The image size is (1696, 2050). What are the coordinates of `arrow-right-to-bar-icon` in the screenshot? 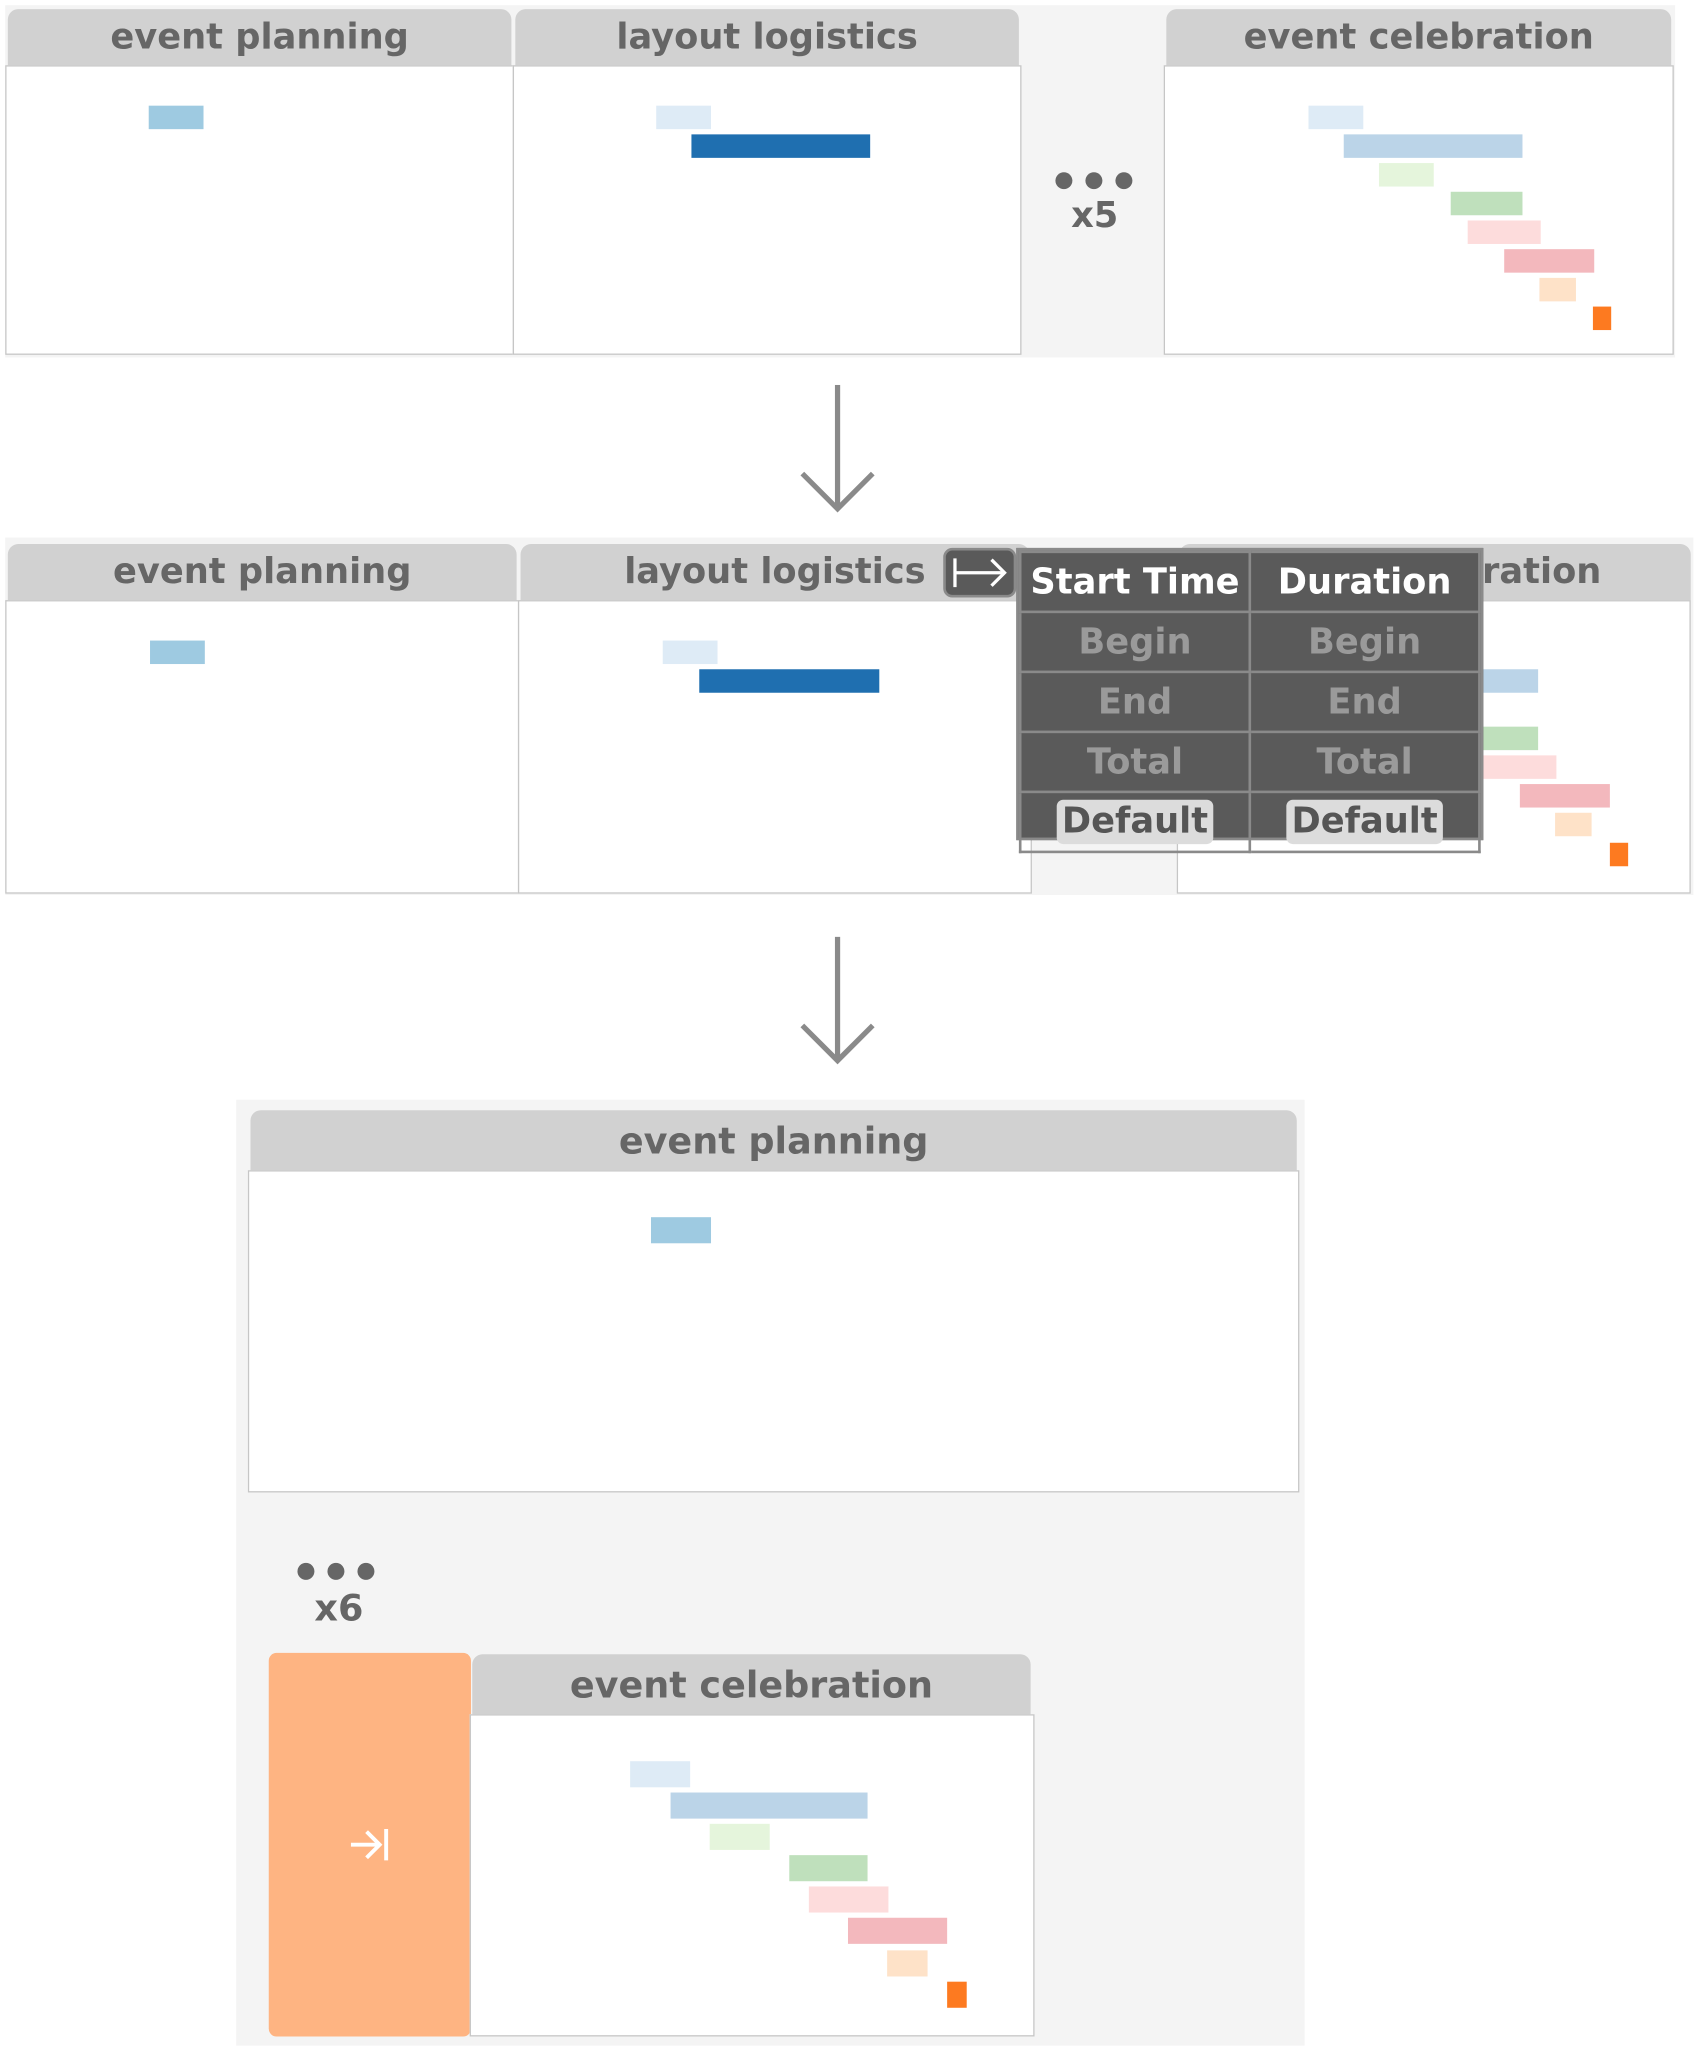 It's located at (369, 1845).